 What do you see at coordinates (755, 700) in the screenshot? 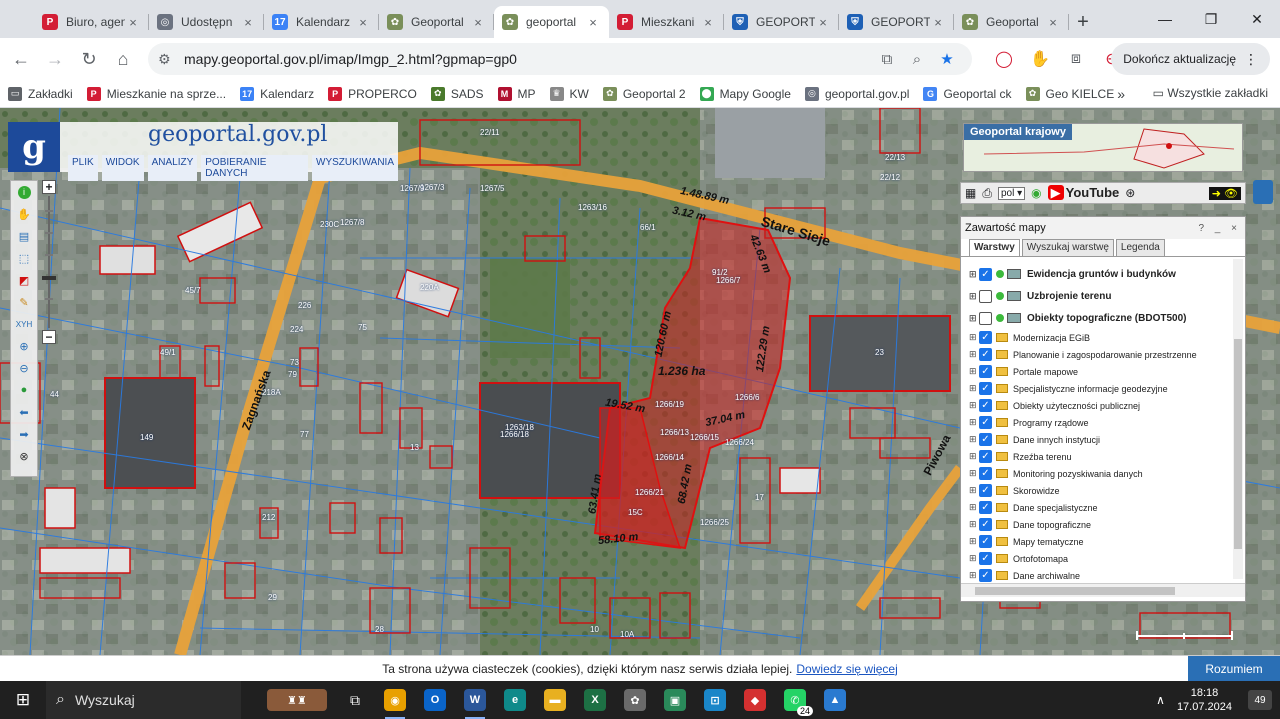
I see `anydesk-icon: ◆` at bounding box center [755, 700].